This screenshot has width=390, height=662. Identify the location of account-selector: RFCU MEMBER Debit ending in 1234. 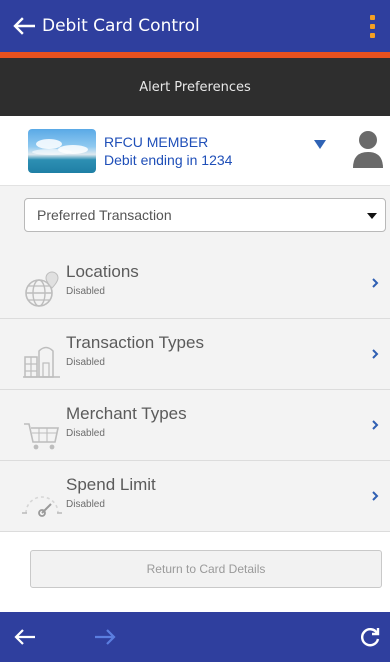
(195, 151).